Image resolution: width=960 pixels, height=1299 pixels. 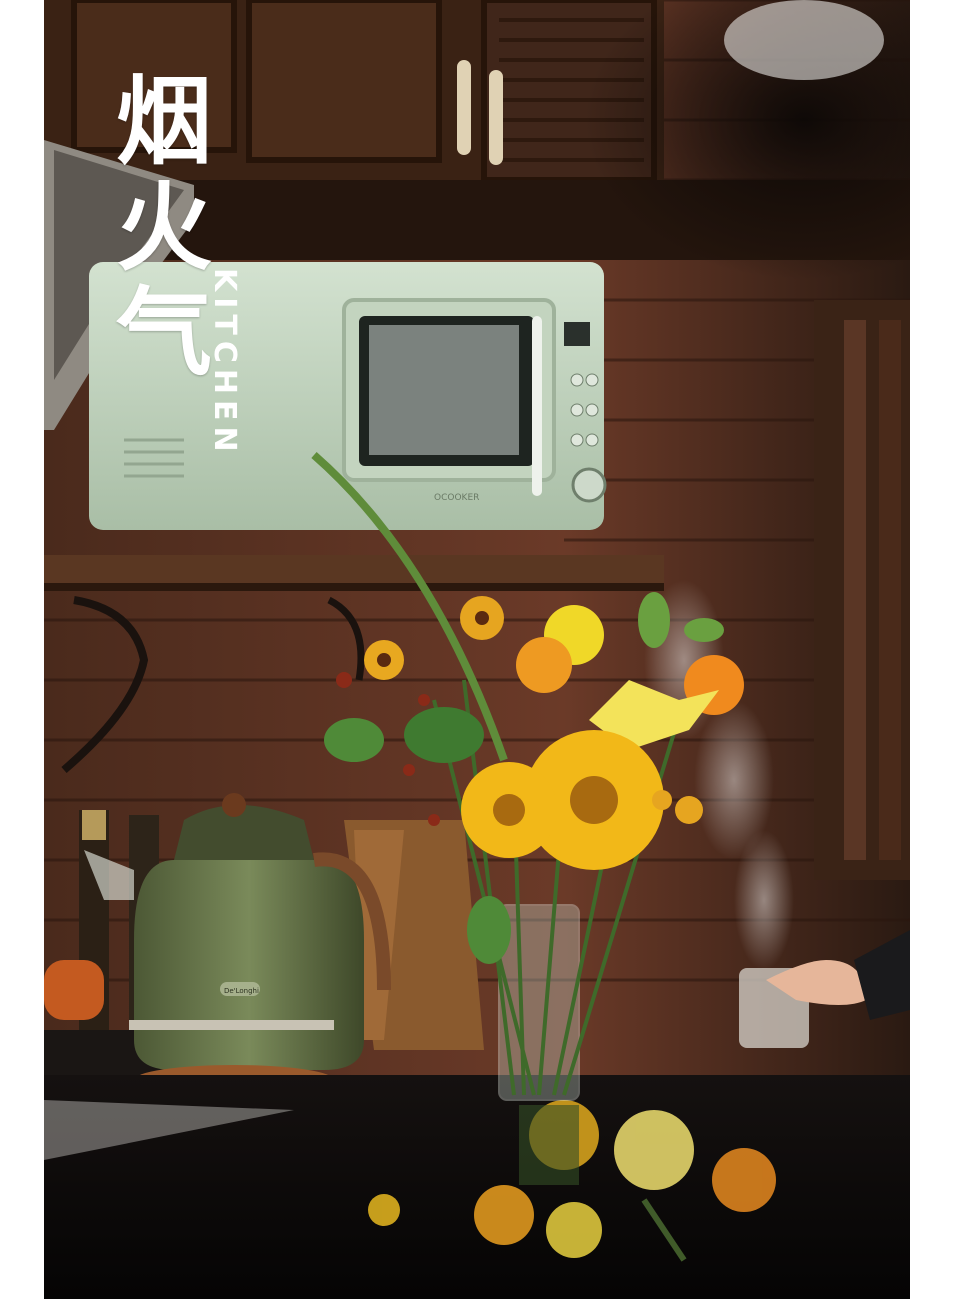 What do you see at coordinates (456, 498) in the screenshot?
I see `microwave-brand: OCOOKER` at bounding box center [456, 498].